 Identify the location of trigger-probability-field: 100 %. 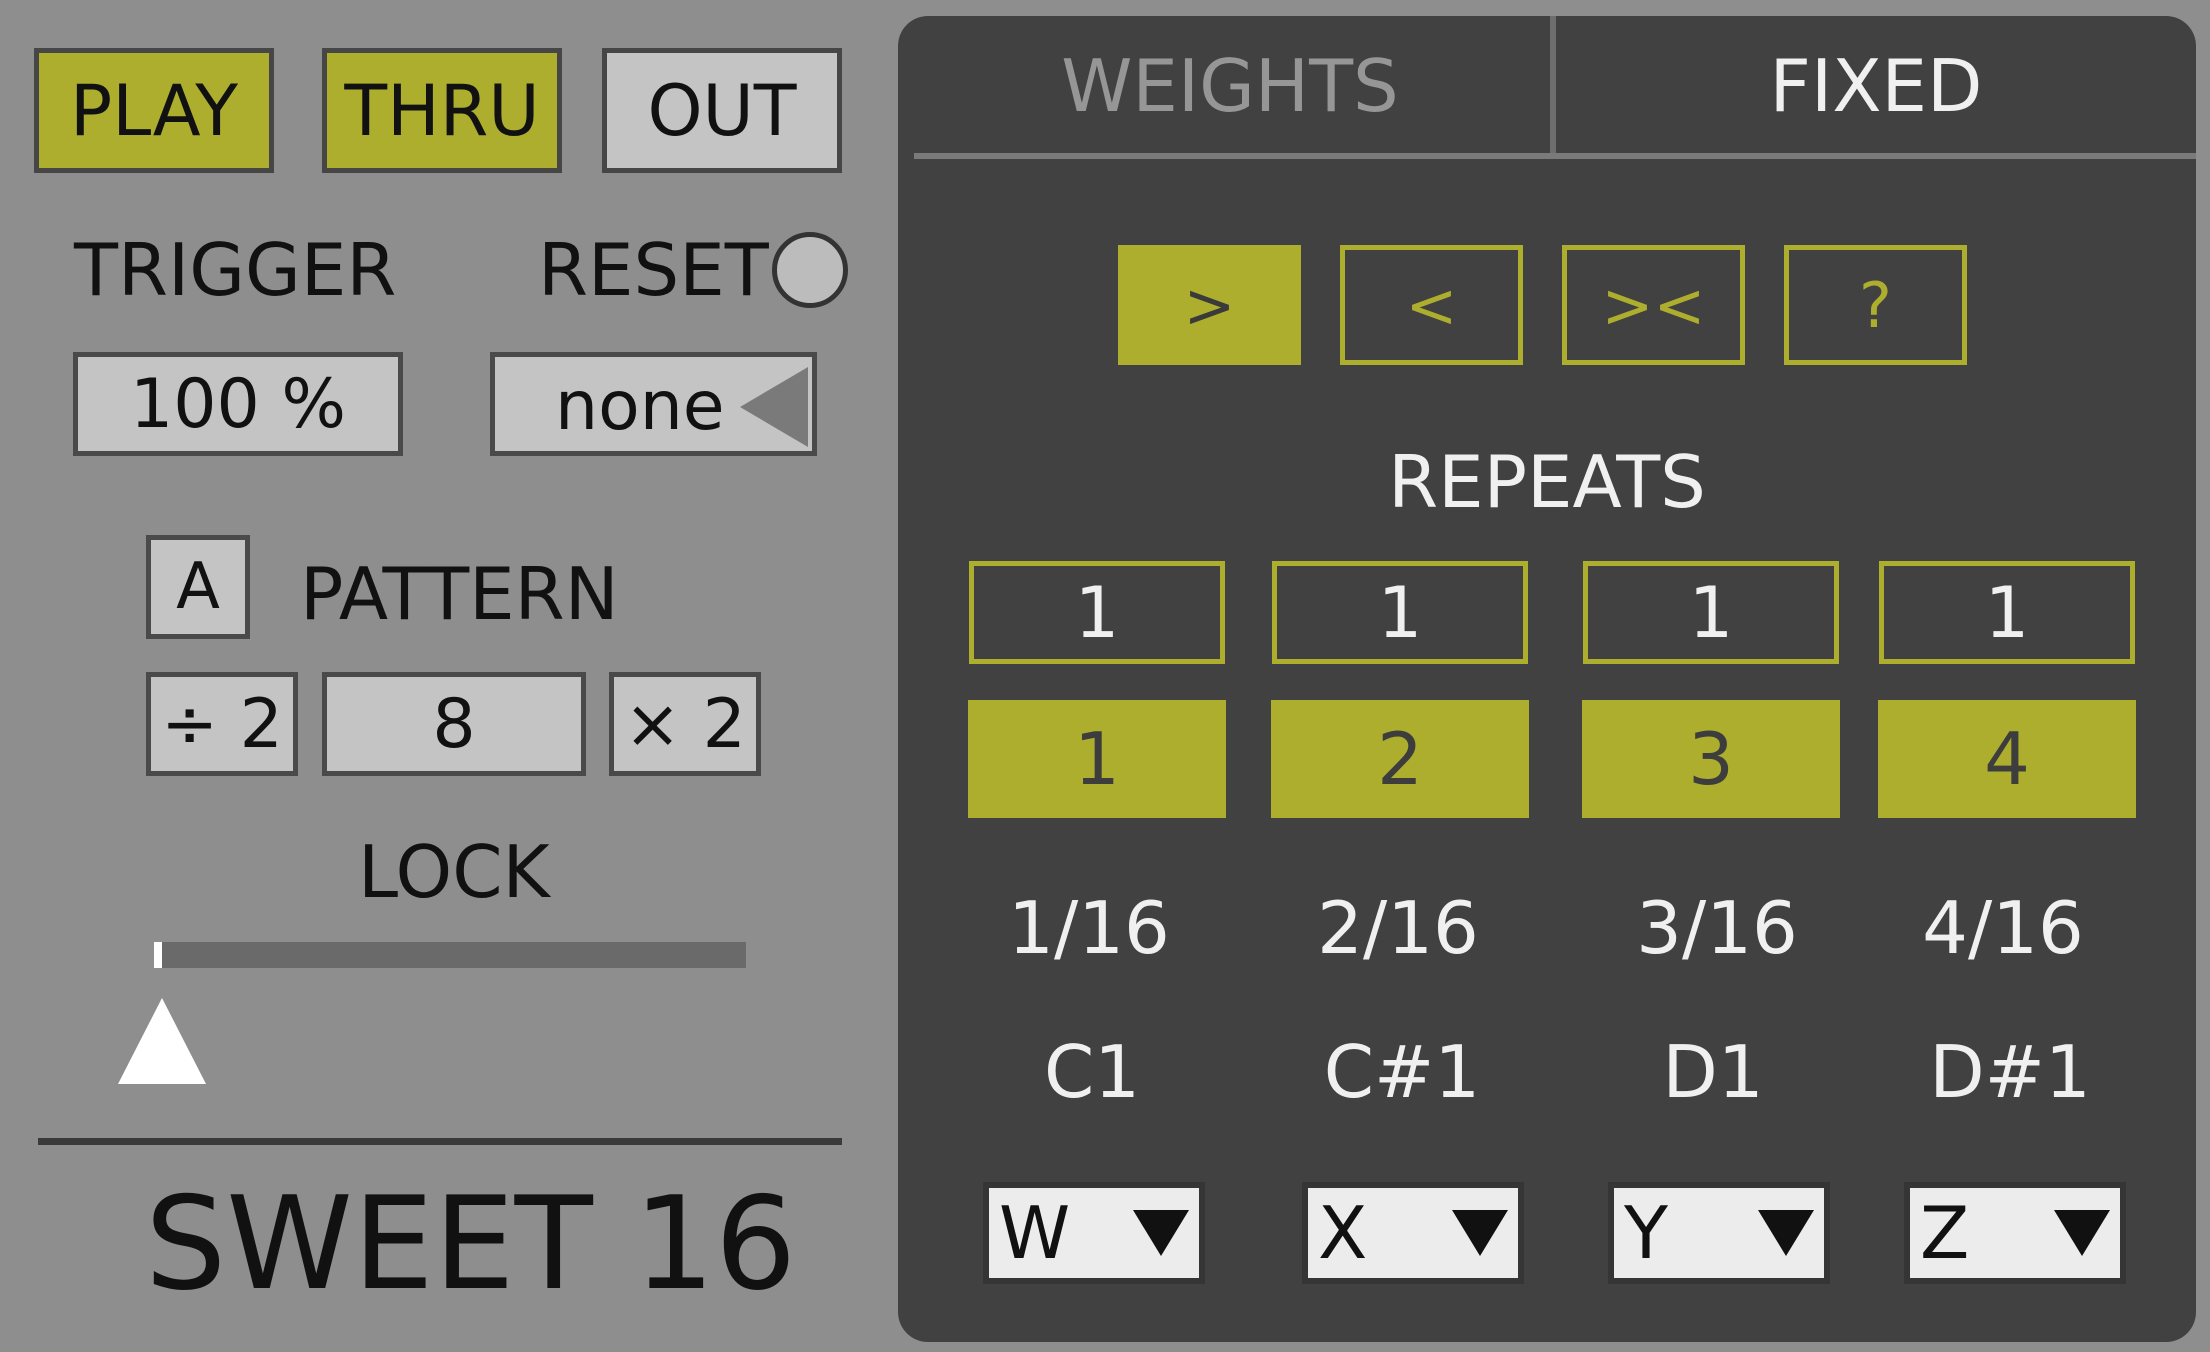
(238, 404).